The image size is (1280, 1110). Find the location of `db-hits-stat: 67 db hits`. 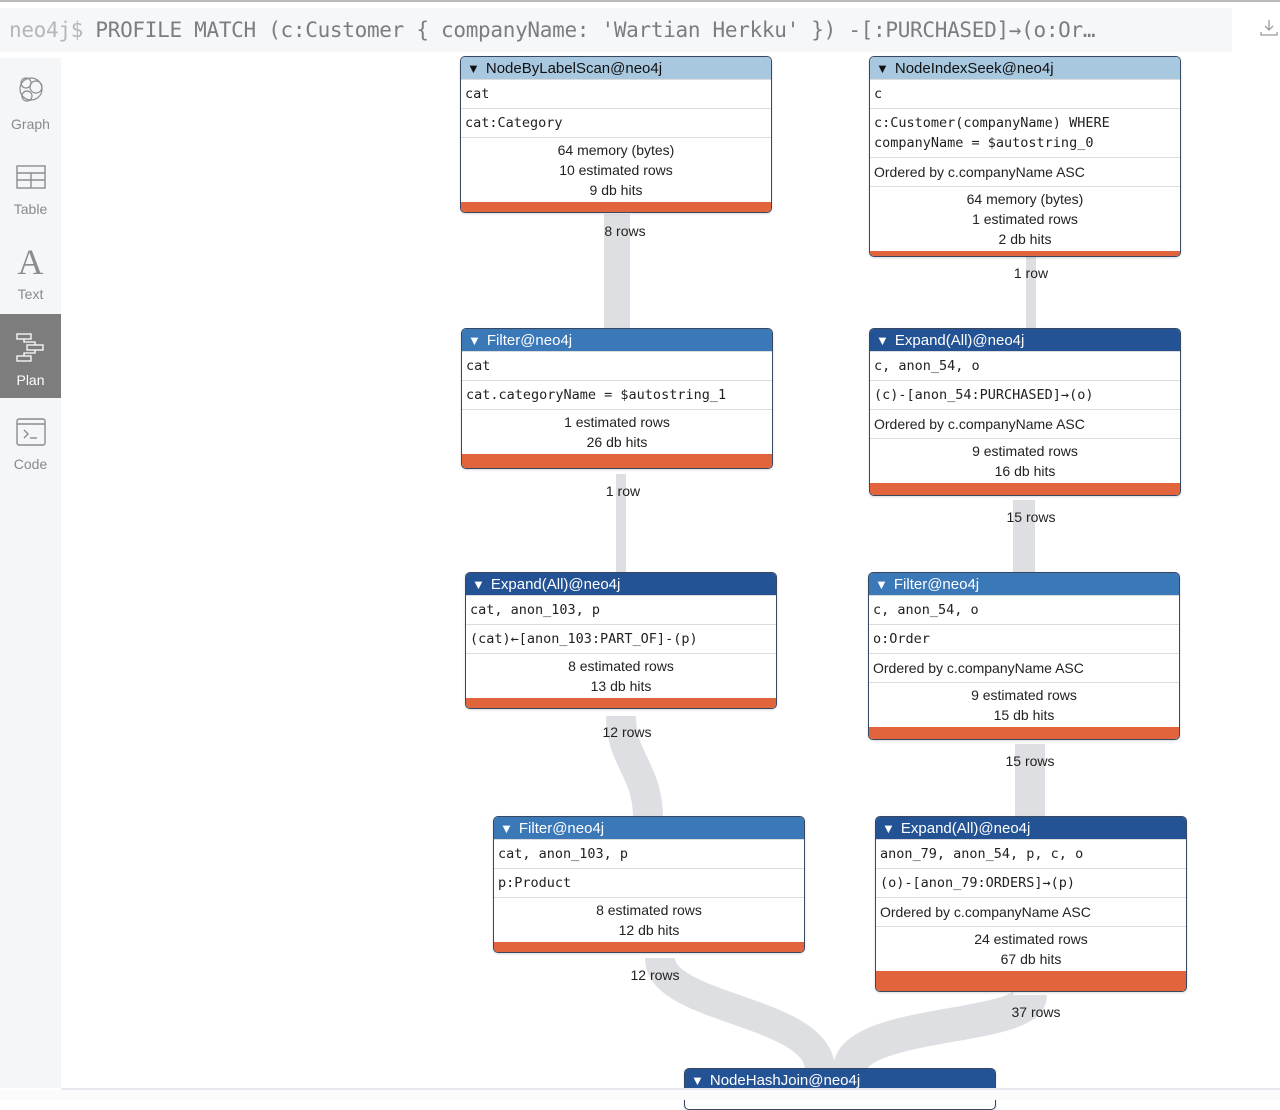

db-hits-stat: 67 db hits is located at coordinates (1031, 959).